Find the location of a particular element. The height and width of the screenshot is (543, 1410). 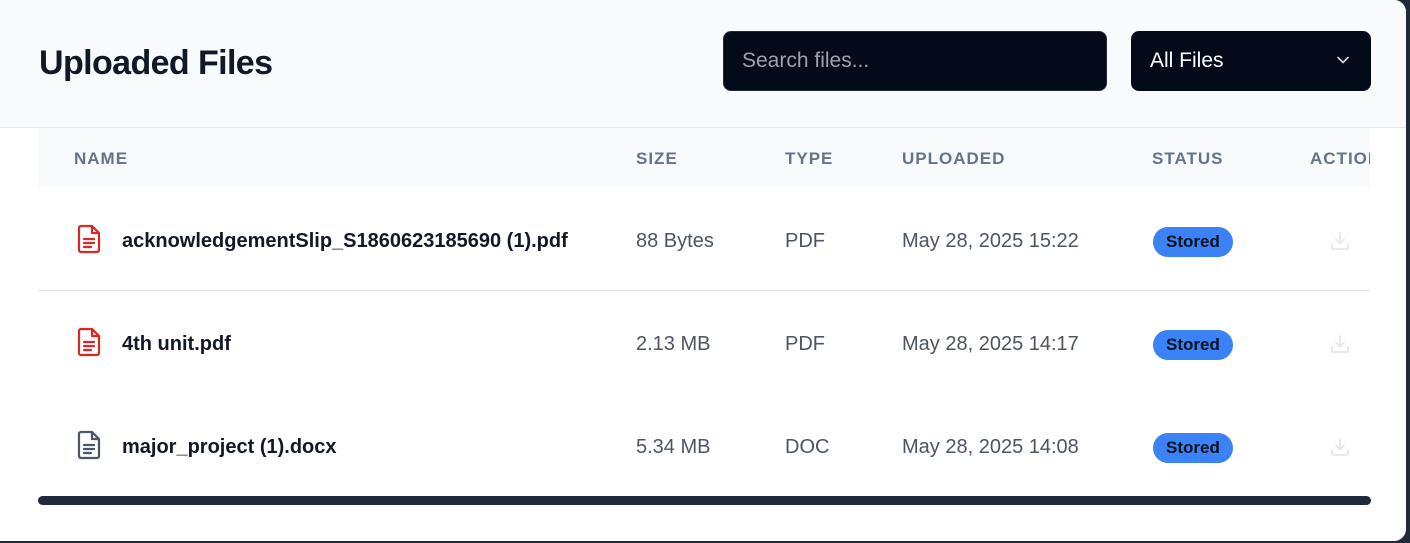

chevron-down-icon is located at coordinates (1343, 60).